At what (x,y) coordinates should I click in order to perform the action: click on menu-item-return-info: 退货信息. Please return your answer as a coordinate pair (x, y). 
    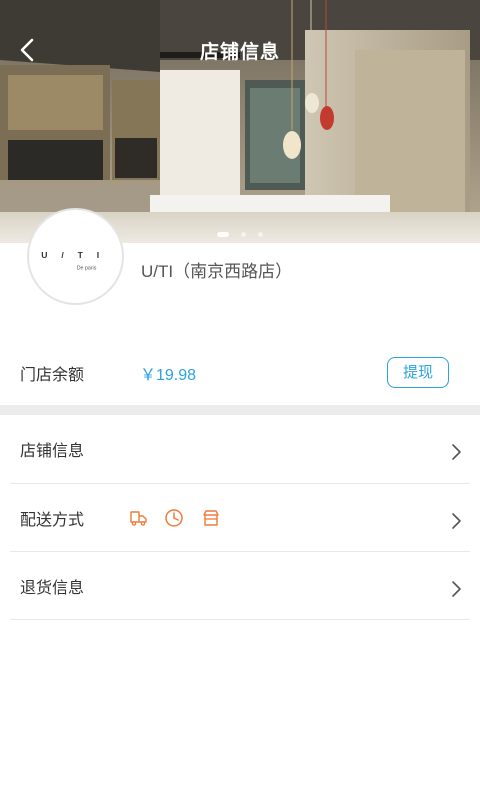
    Looking at the image, I should click on (240, 586).